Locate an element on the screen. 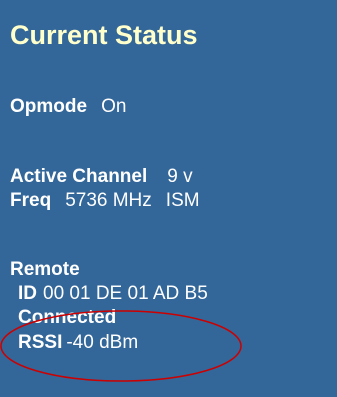 The height and width of the screenshot is (397, 337). opmode-row: Opmode On is located at coordinates (68, 106).